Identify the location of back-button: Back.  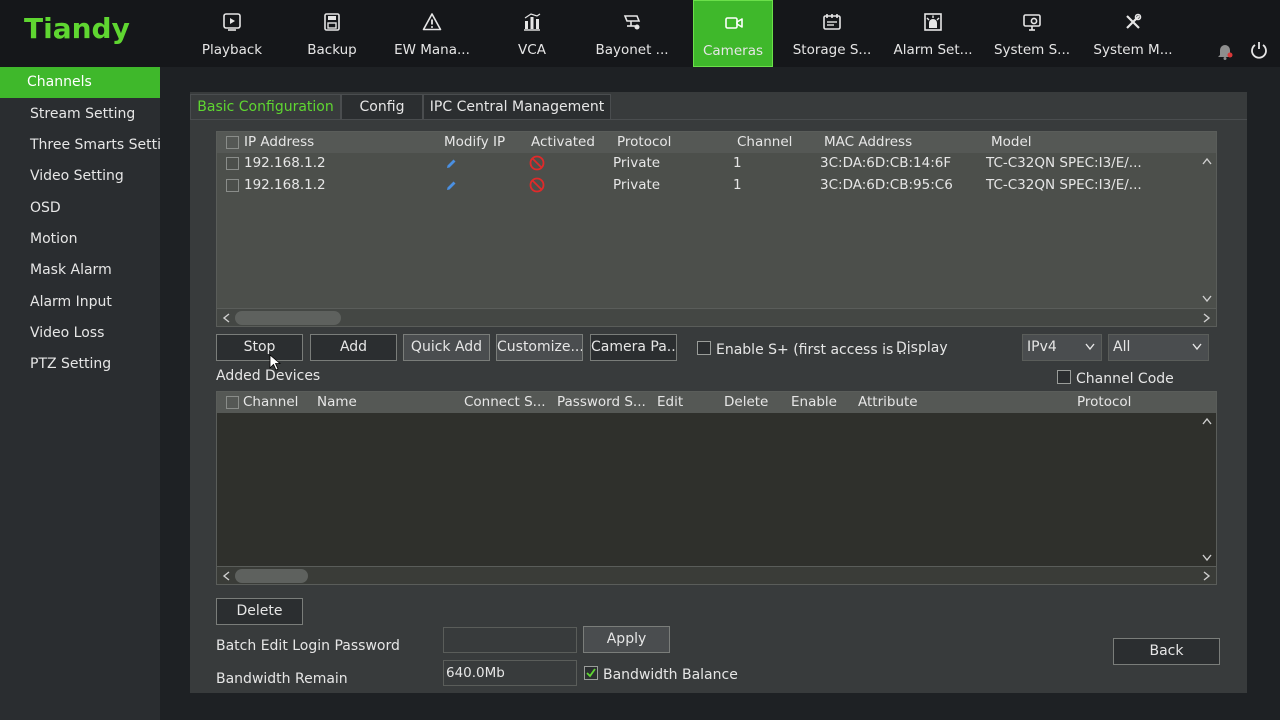
(1166, 651).